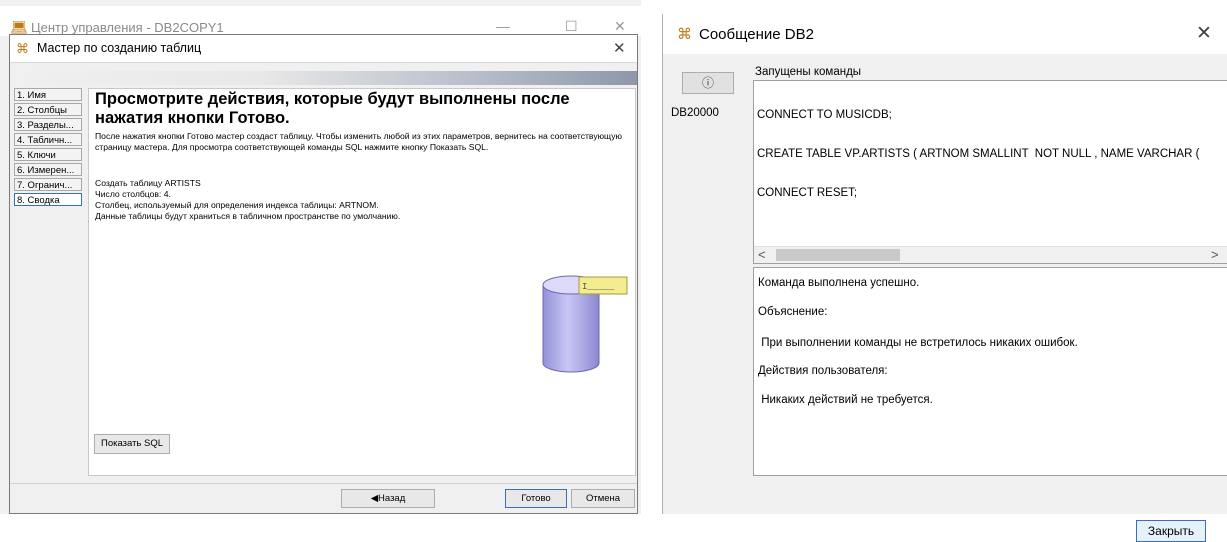 Image resolution: width=1227 pixels, height=542 pixels. Describe the element at coordinates (148, 183) in the screenshot. I see `summary-line: Создать таблицу ARTISTS` at that location.